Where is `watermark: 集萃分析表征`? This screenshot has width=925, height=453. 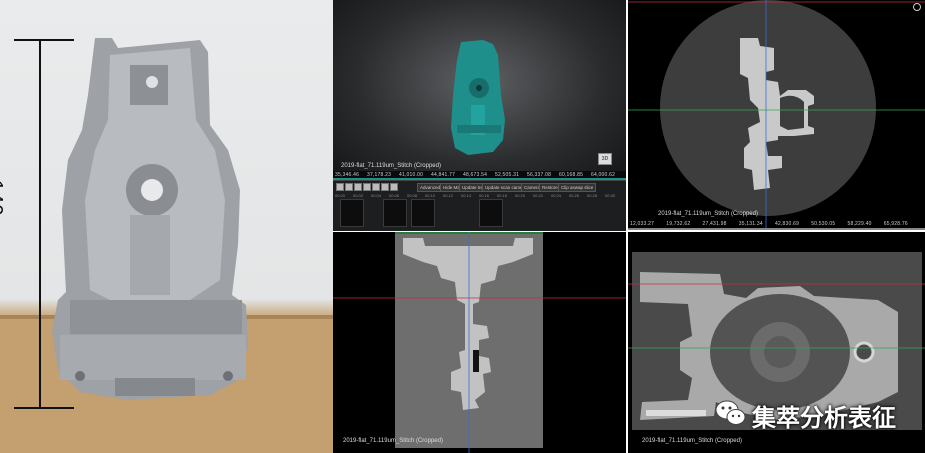
watermark: 集萃分析表征 is located at coordinates (815, 414).